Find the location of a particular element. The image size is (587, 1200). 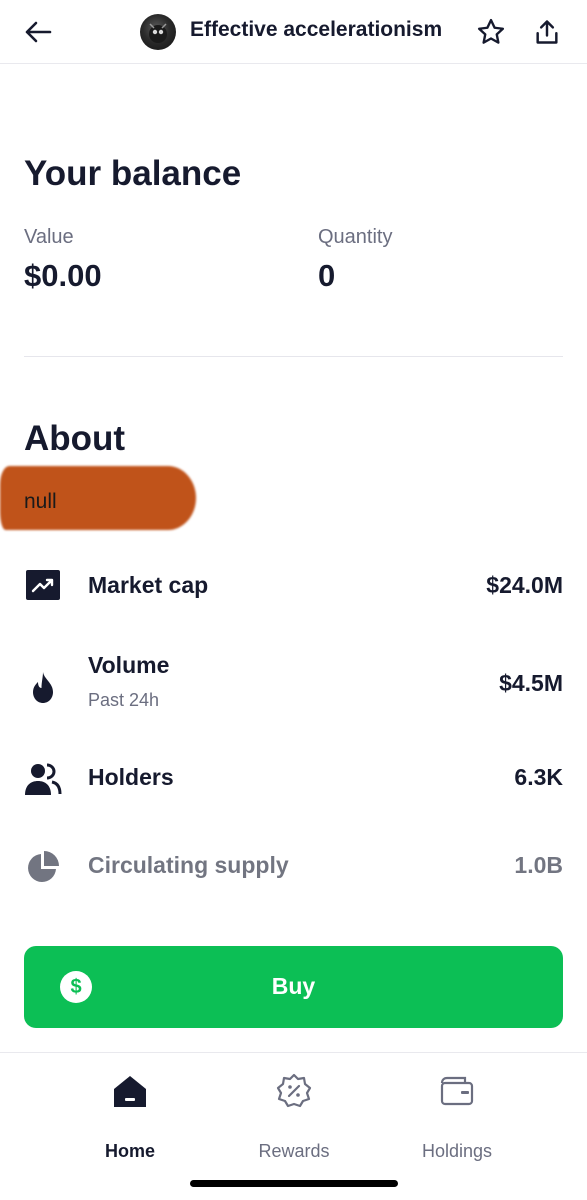

nav-item-rewards: Rewards is located at coordinates (294, 1117).